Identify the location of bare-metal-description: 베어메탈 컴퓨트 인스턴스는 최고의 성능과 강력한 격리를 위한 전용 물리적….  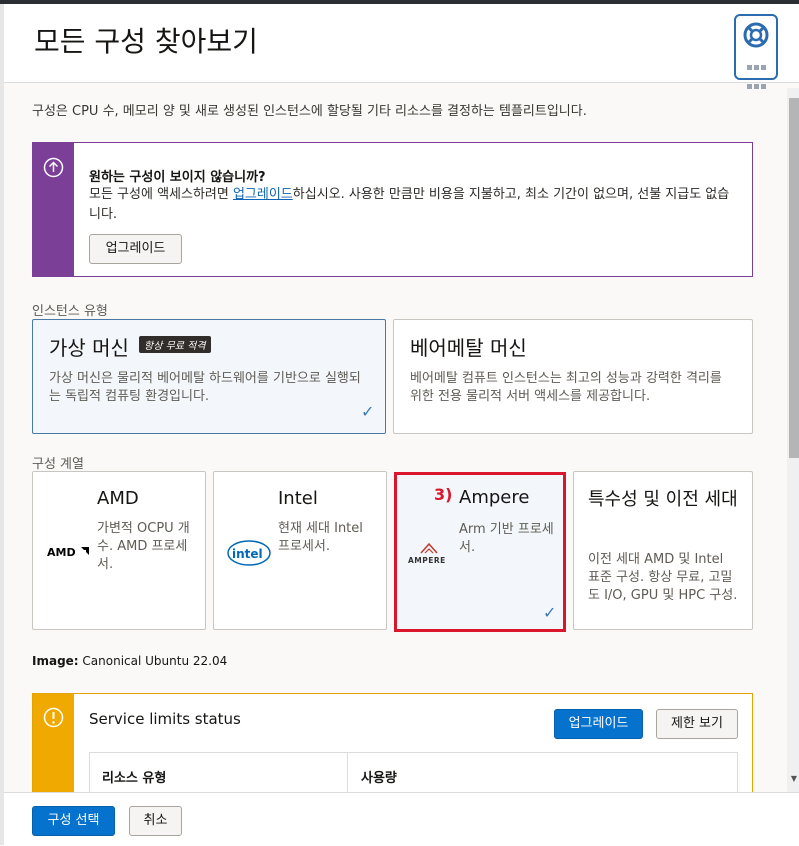
(566, 387).